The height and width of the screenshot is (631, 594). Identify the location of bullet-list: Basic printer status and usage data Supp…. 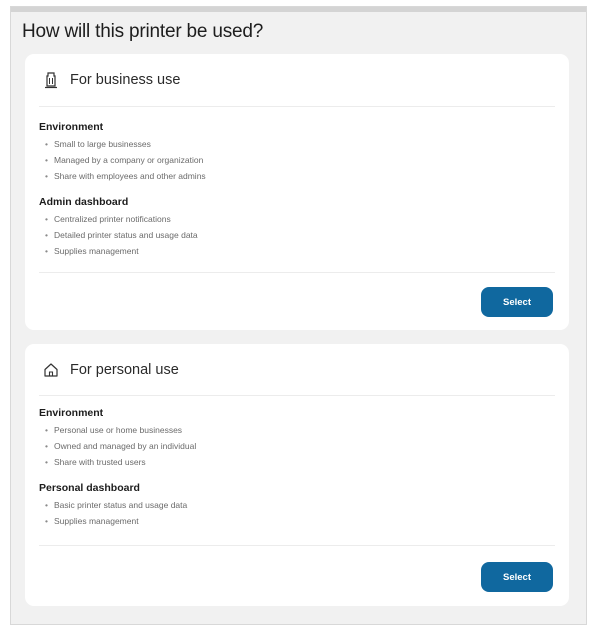
(113, 513).